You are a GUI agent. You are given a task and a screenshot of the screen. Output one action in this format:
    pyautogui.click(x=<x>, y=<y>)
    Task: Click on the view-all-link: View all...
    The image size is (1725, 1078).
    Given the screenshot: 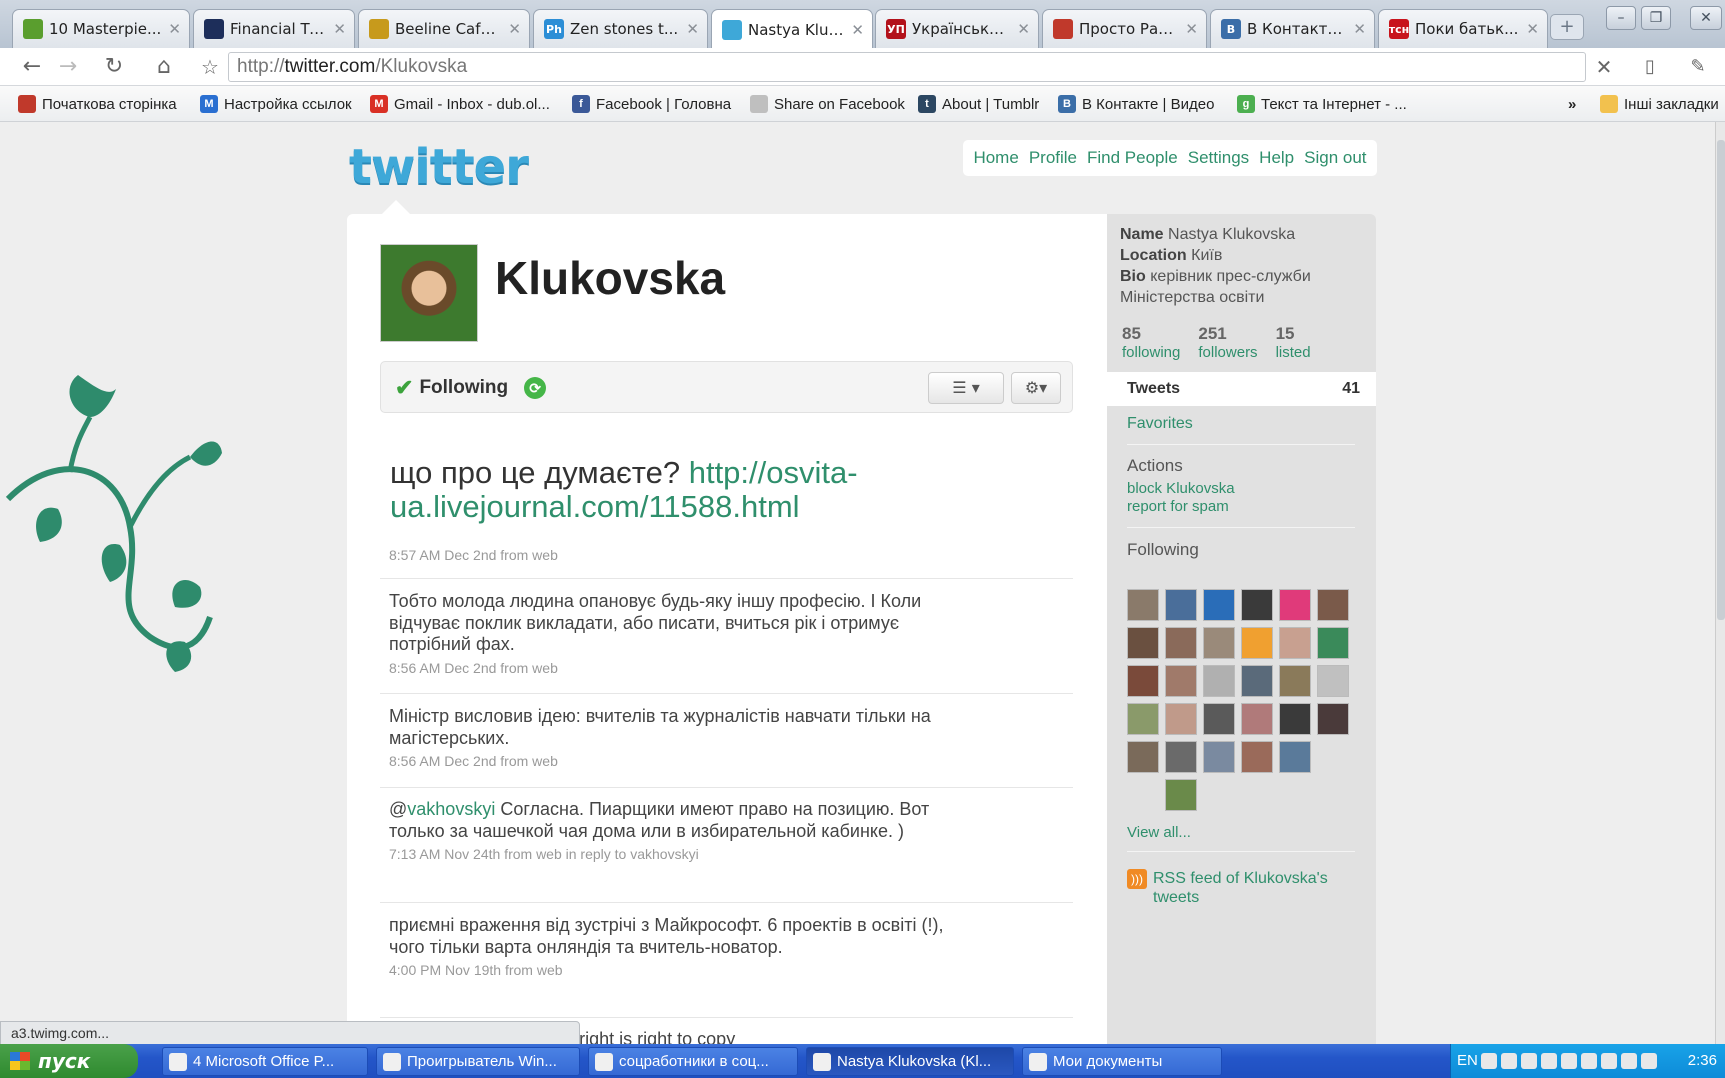 What is the action you would take?
    pyautogui.click(x=1159, y=832)
    